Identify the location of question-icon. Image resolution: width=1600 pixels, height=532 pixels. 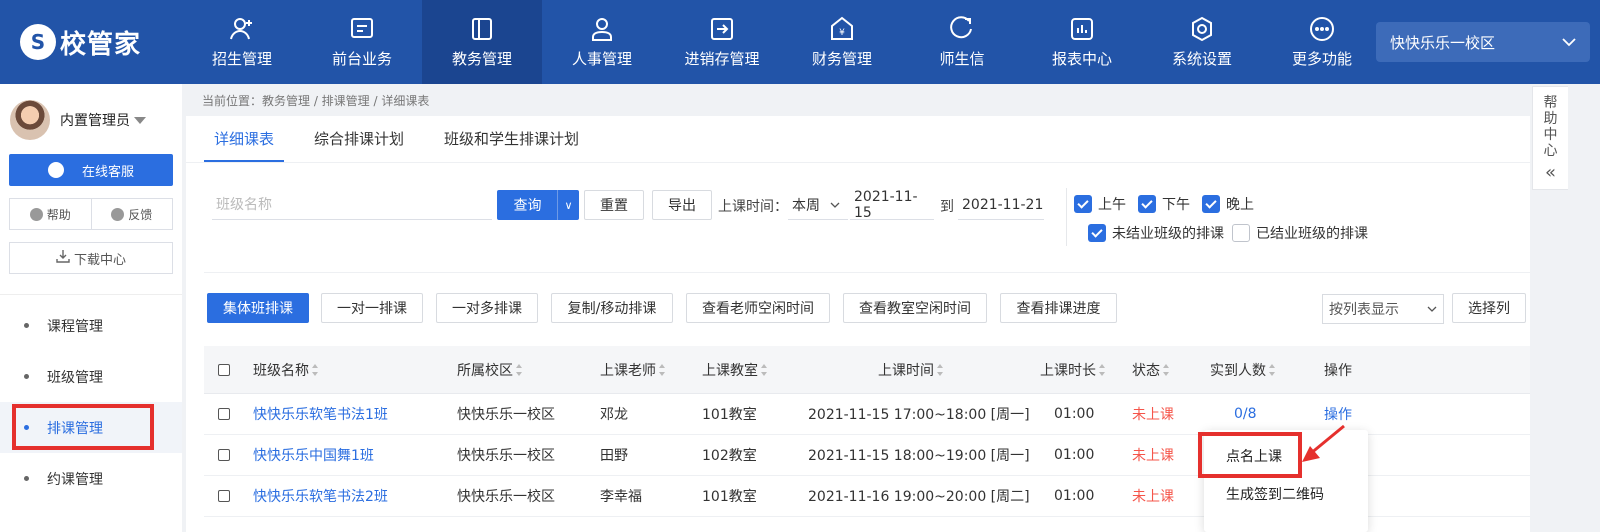
(36, 214).